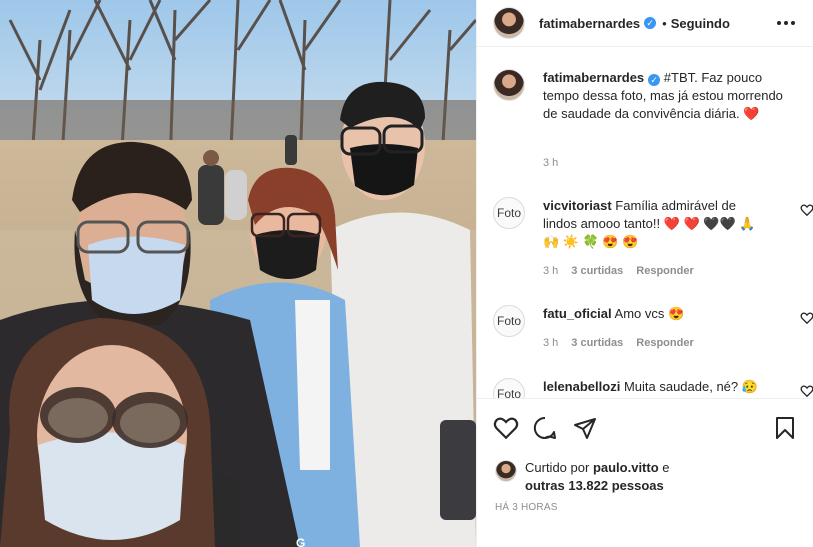 The height and width of the screenshot is (547, 813). I want to click on comment-emoji: 😍, so click(676, 313).